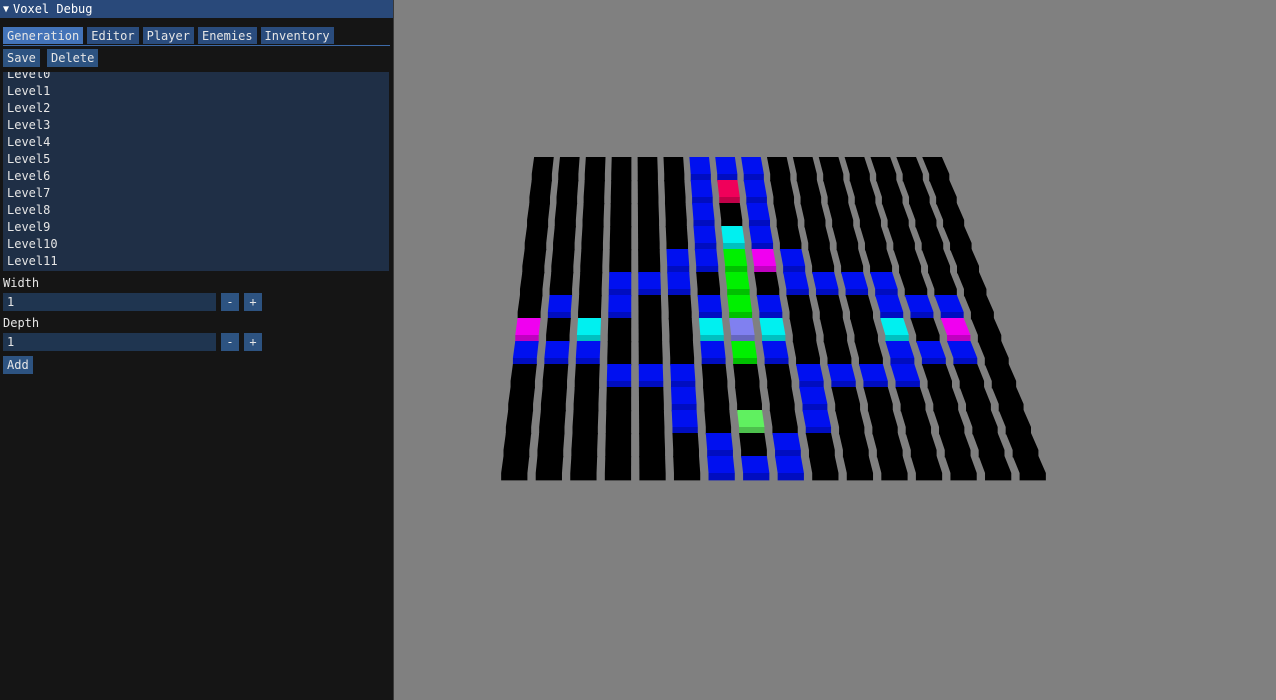  I want to click on panel-title: Voxel Debug, so click(53, 9).